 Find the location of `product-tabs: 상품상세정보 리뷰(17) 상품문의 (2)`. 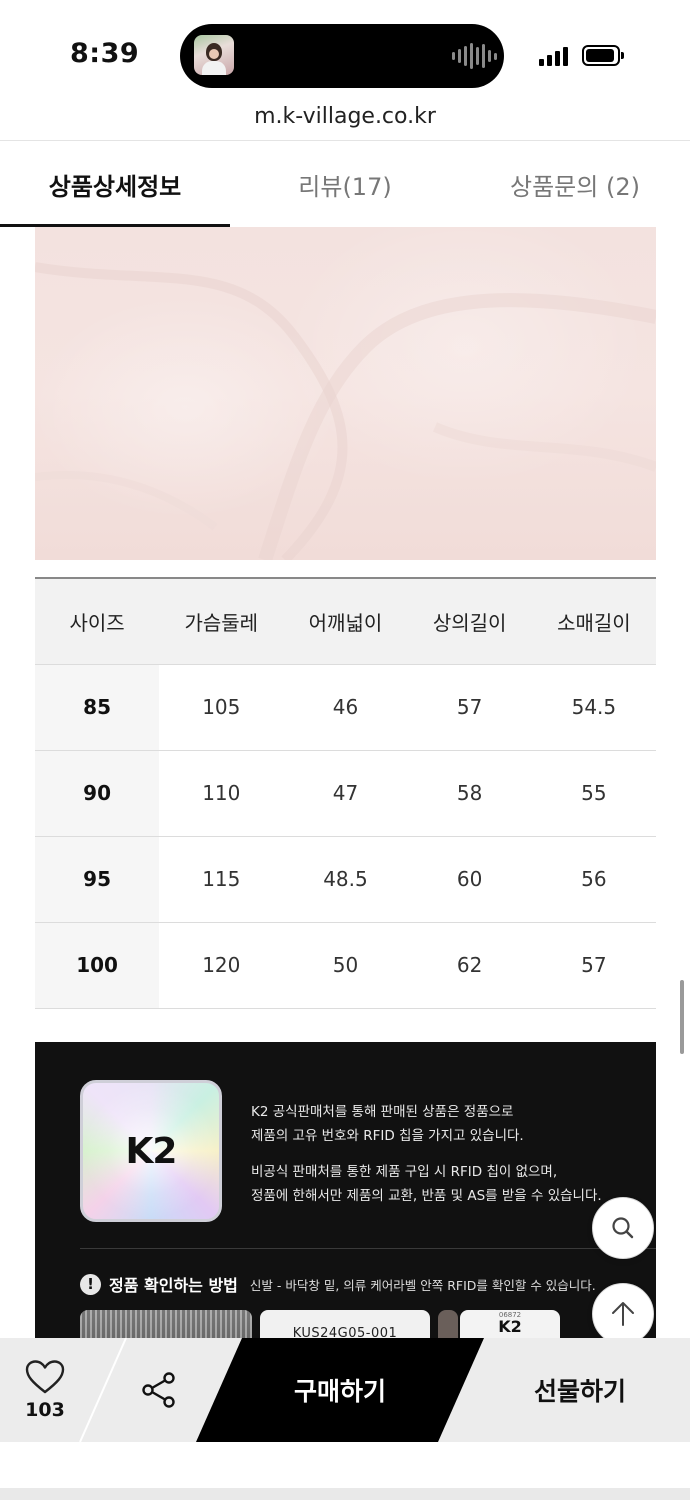

product-tabs: 상품상세정보 리뷰(17) 상품문의 (2) is located at coordinates (345, 184).